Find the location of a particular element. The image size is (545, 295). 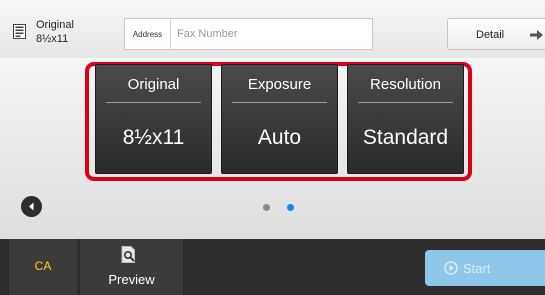

original-setting-tile: Original 8½x11 is located at coordinates (153, 119).